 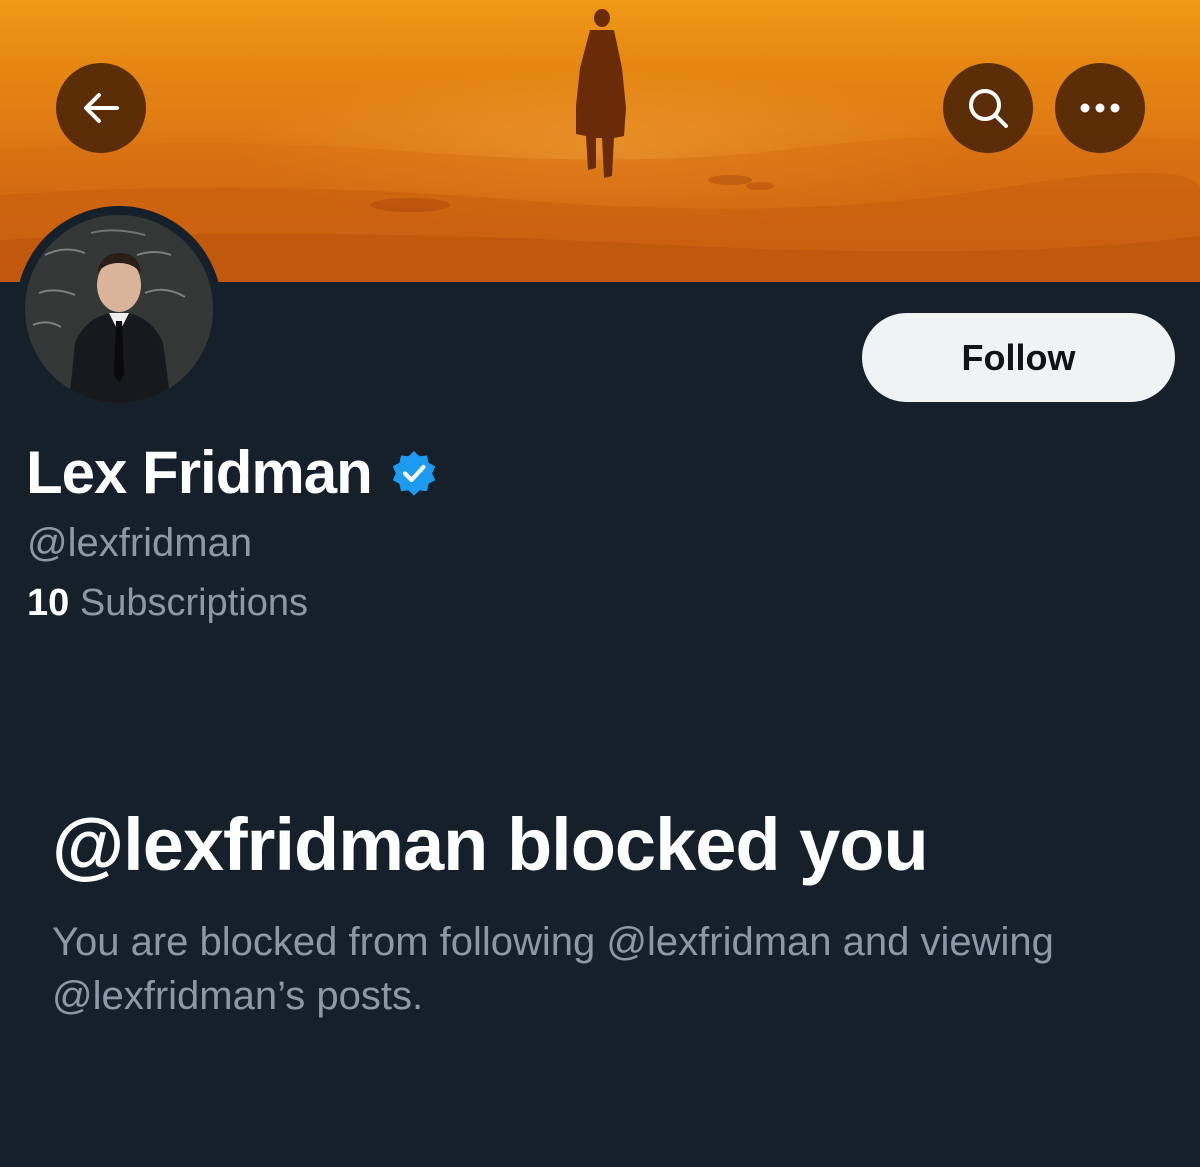 I want to click on follow-button: Follow, so click(x=1018, y=357).